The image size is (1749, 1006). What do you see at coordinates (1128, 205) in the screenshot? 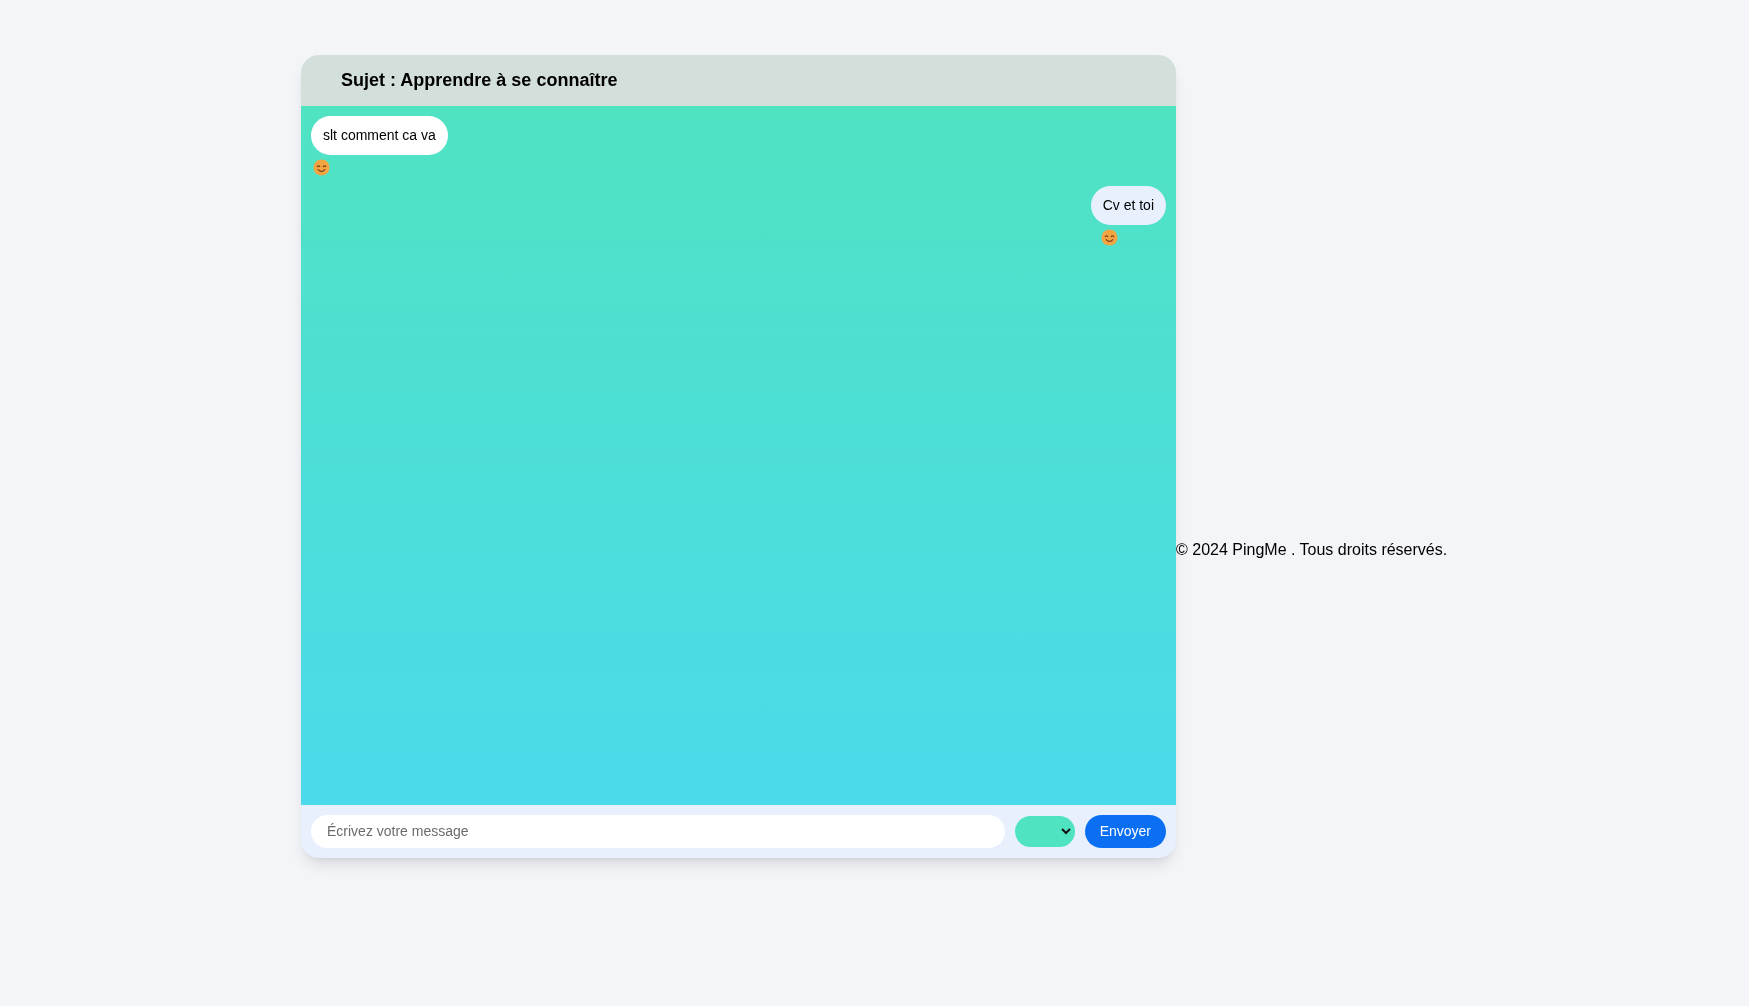
I see `message-bubble: Cv et toi` at bounding box center [1128, 205].